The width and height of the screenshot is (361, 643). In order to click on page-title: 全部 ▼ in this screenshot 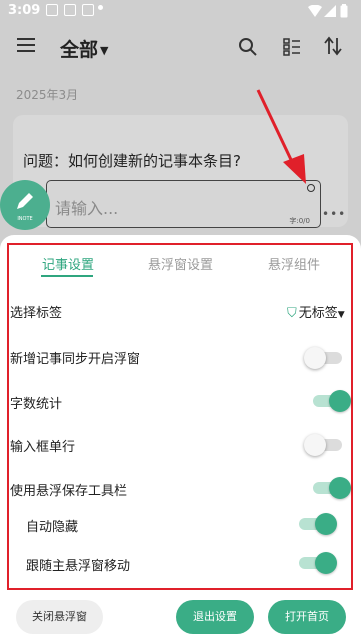, I will do `click(84, 48)`.